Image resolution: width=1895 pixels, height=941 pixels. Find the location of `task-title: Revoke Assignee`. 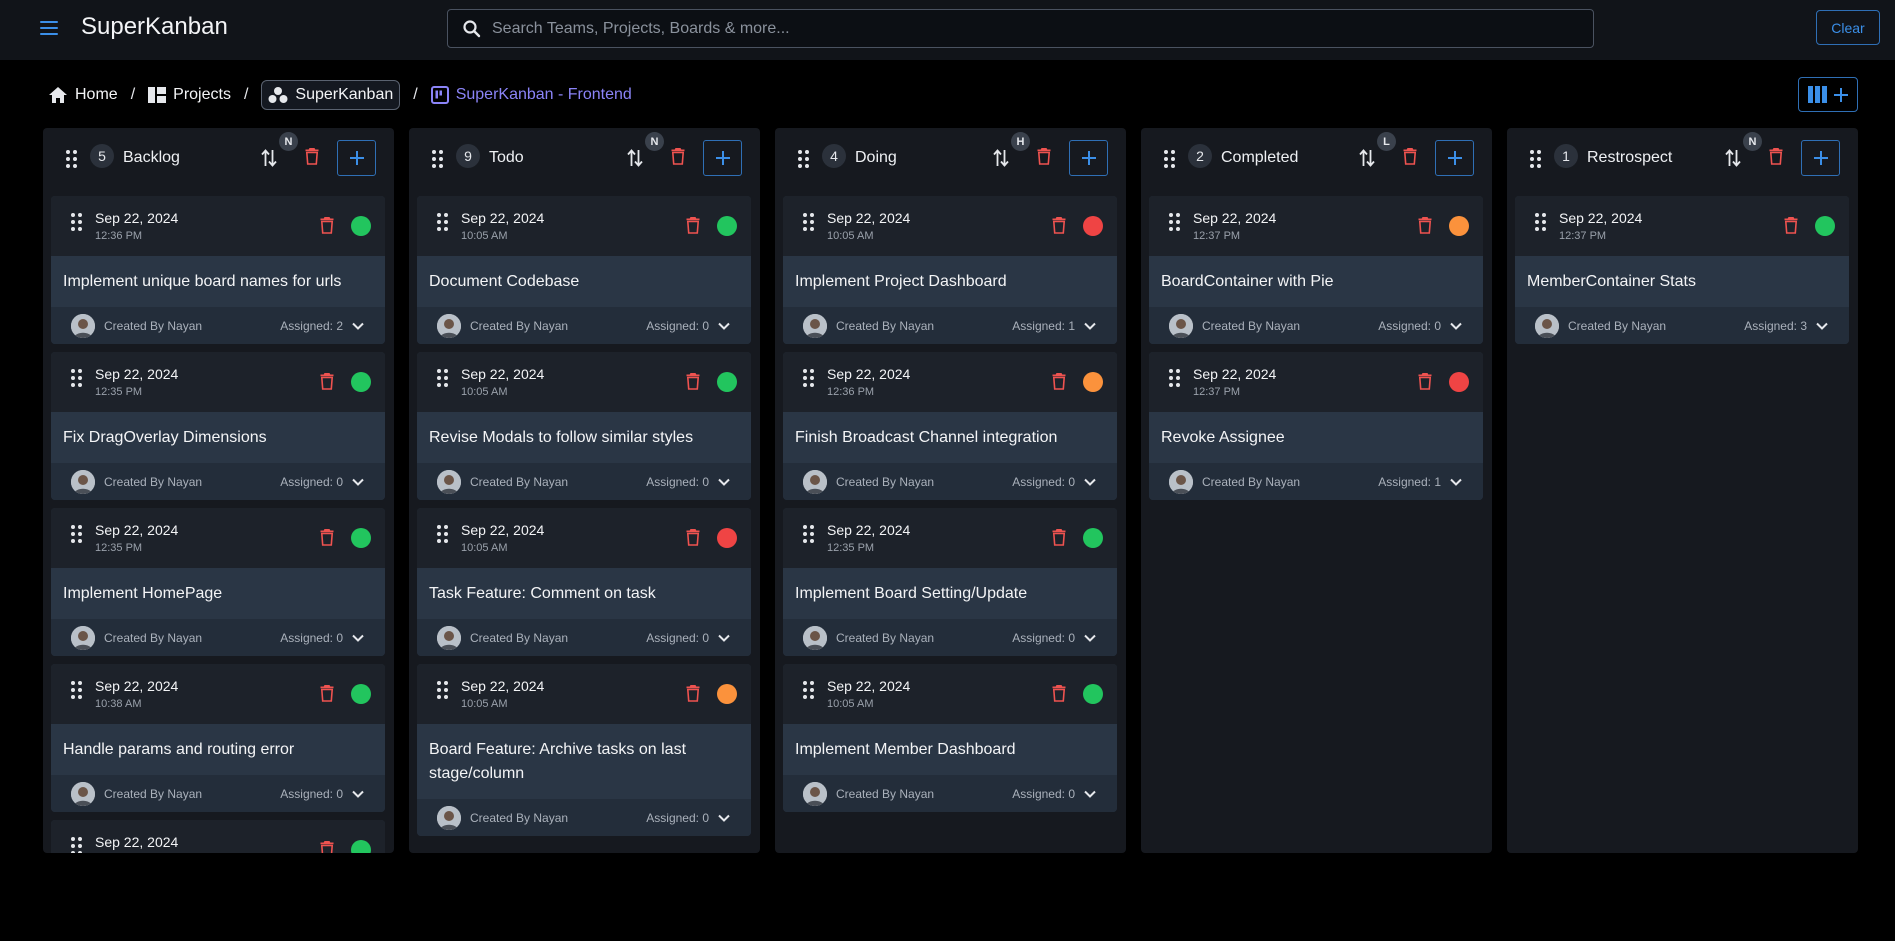

task-title: Revoke Assignee is located at coordinates (1311, 438).